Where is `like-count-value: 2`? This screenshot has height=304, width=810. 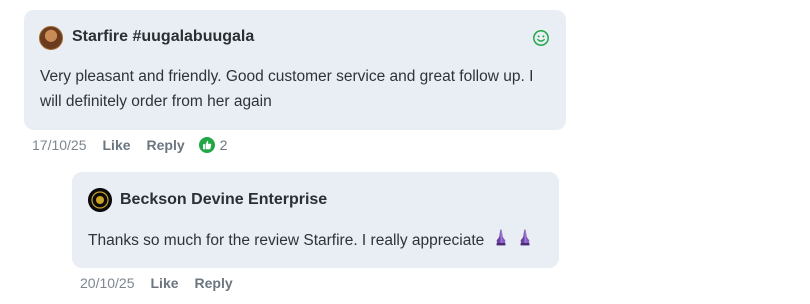 like-count-value: 2 is located at coordinates (223, 145).